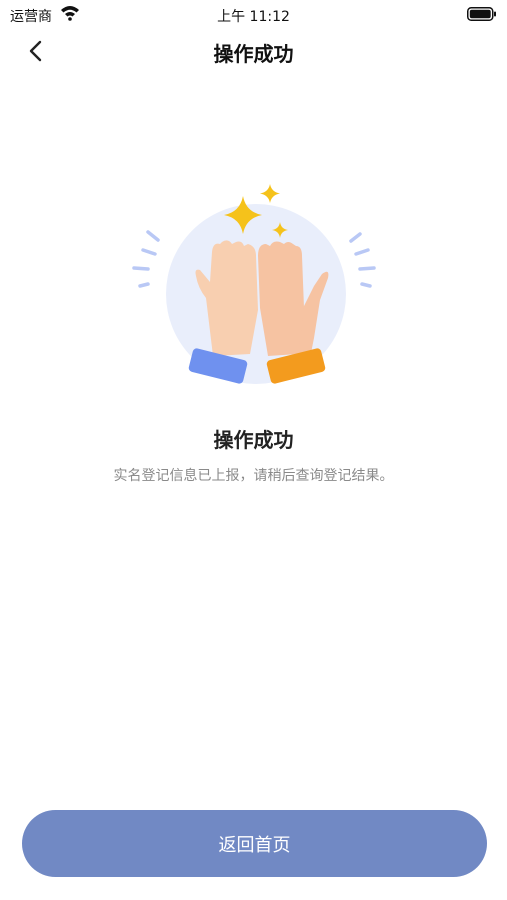 This screenshot has height=900, width=507. Describe the element at coordinates (253, 440) in the screenshot. I see `result-title: 操作成功` at that location.